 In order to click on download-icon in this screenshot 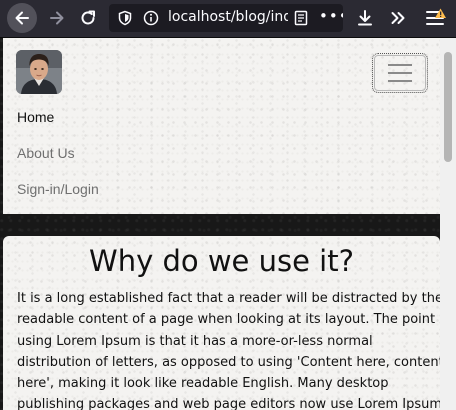, I will do `click(365, 18)`.